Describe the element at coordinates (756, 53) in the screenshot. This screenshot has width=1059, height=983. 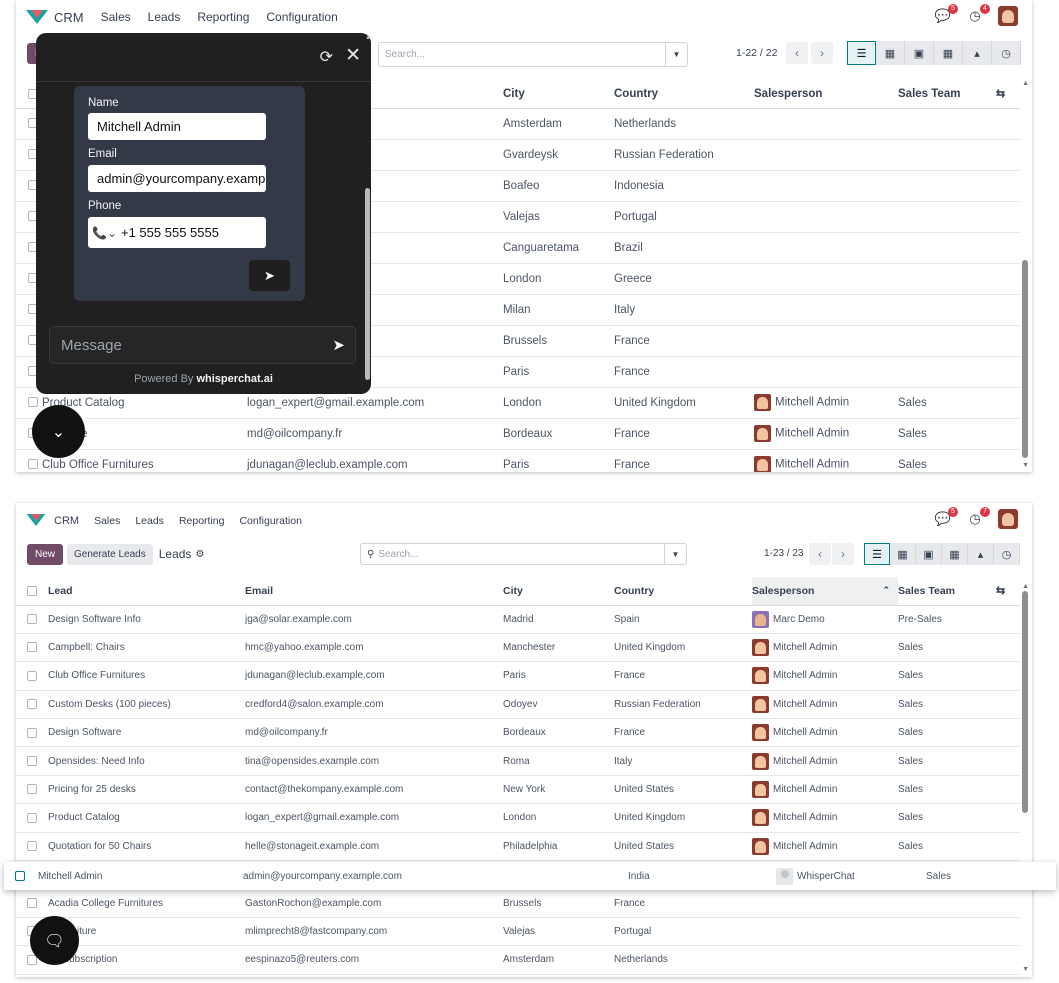
I see `pager-value: 1-22 / 22` at that location.